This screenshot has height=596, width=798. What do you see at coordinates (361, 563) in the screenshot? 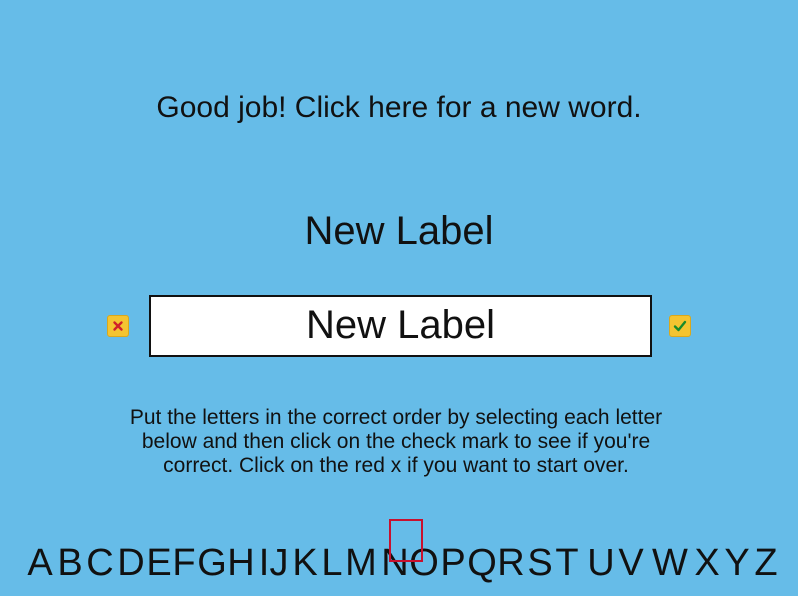
I see `letter-m: M` at bounding box center [361, 563].